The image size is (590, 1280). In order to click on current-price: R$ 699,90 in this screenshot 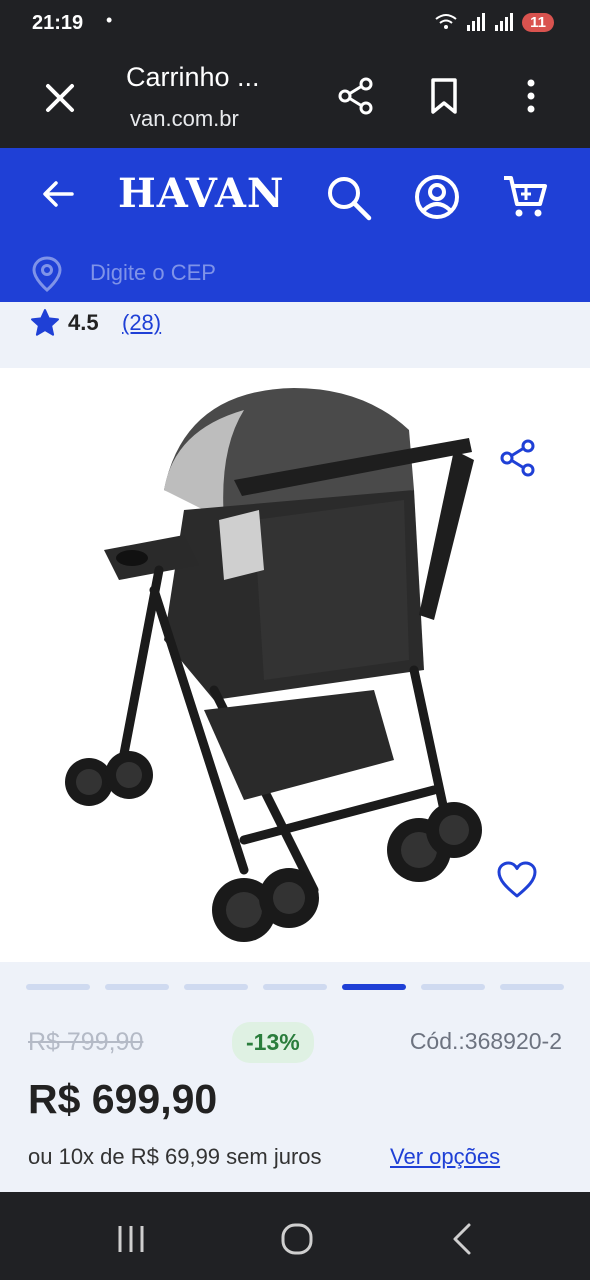, I will do `click(123, 1099)`.